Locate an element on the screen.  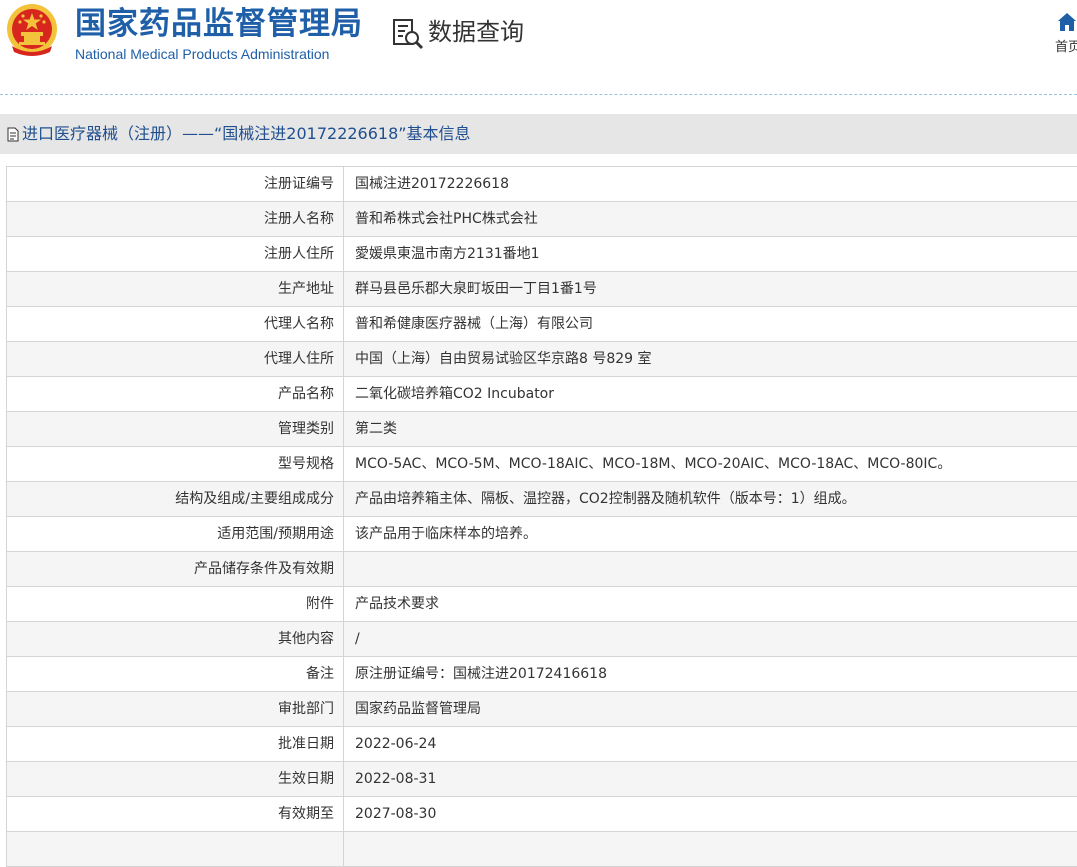
field-value: 产品技术要求 is located at coordinates (710, 604).